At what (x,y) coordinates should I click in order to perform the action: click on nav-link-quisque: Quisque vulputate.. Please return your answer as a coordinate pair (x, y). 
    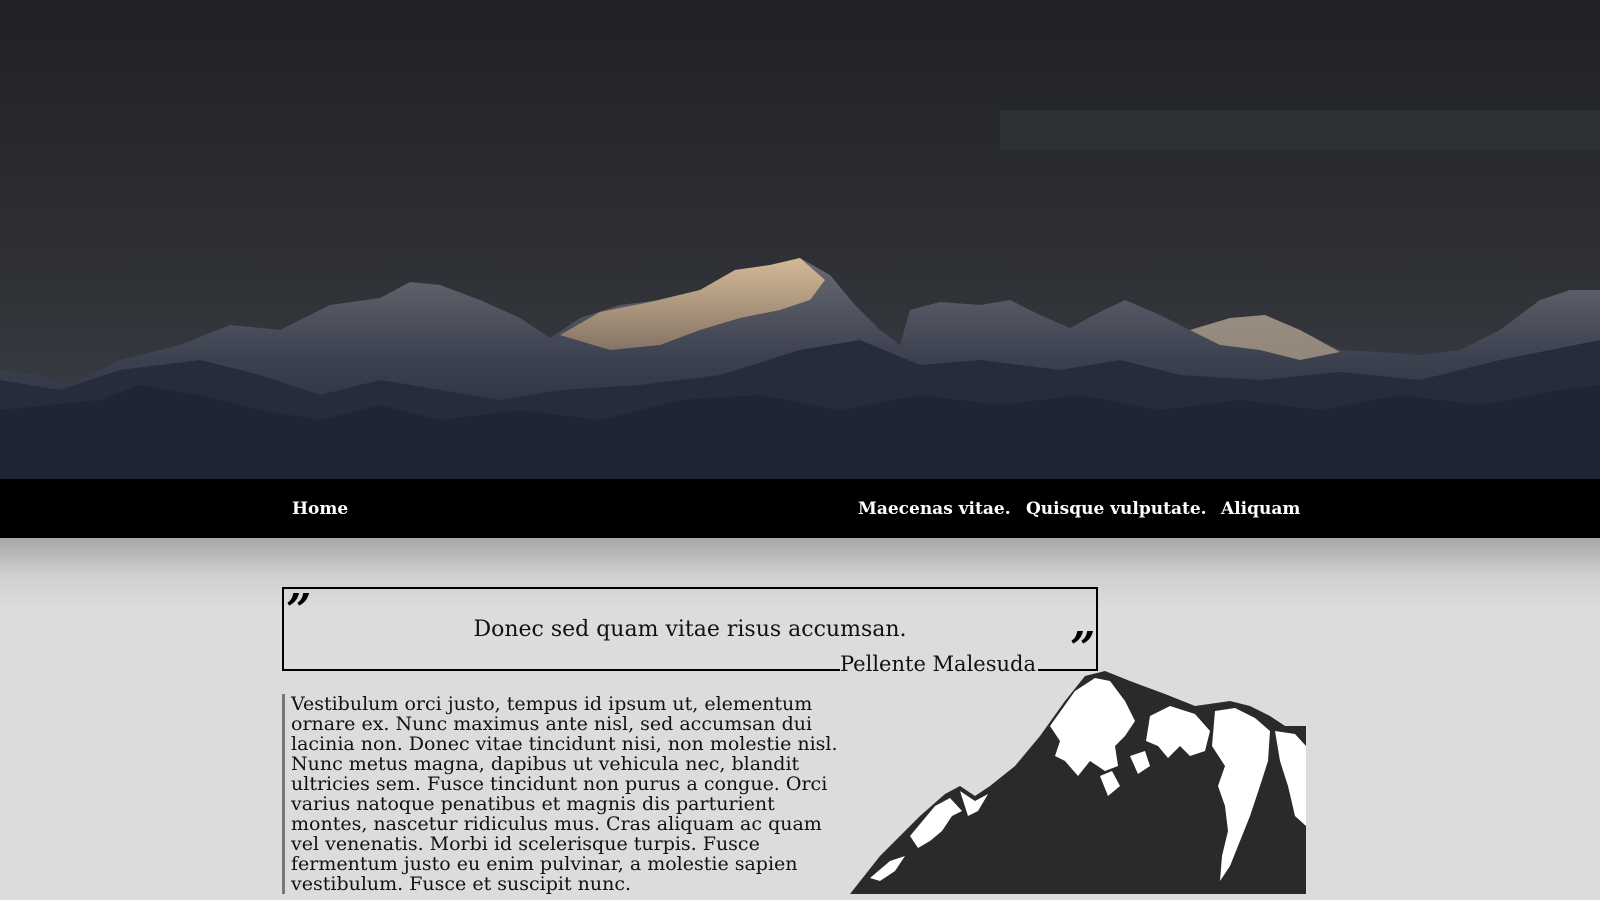
    Looking at the image, I should click on (1116, 509).